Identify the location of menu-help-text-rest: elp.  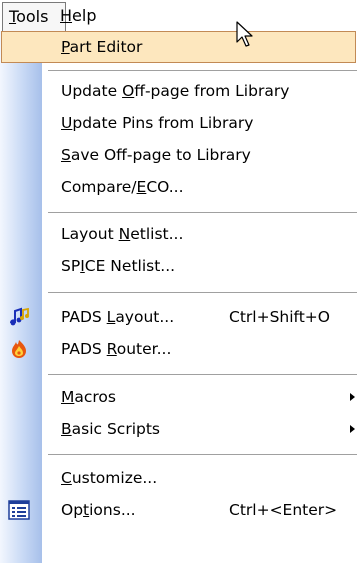
(84, 15).